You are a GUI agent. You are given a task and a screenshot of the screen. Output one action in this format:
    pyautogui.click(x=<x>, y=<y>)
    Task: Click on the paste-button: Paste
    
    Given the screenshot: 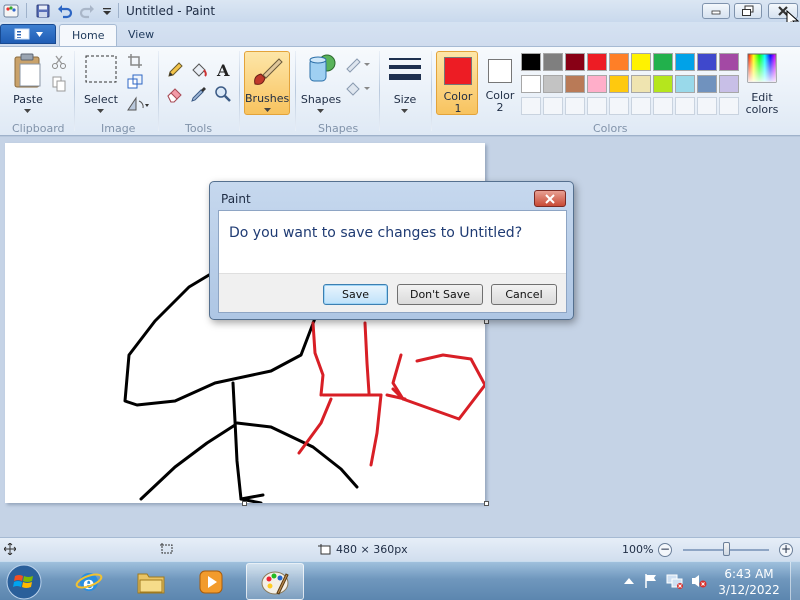 What is the action you would take?
    pyautogui.click(x=28, y=83)
    